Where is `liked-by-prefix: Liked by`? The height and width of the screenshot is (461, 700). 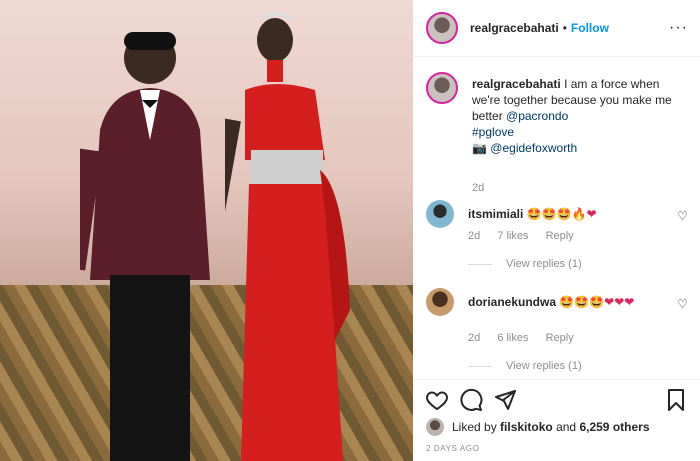 liked-by-prefix: Liked by is located at coordinates (474, 427).